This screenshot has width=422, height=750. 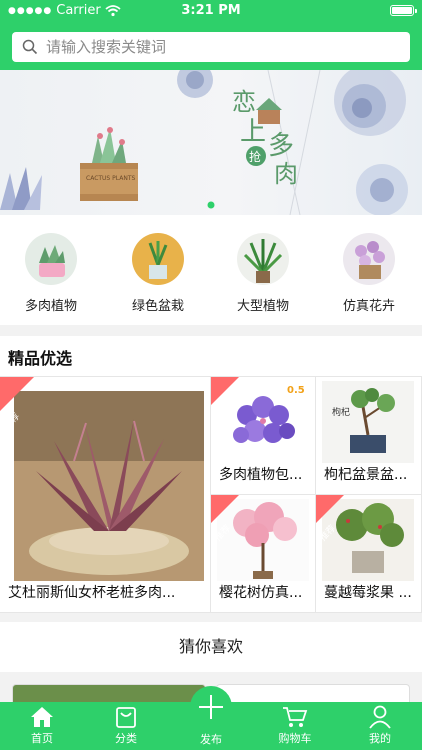 I want to click on tab-category: 分类, so click(x=126, y=726).